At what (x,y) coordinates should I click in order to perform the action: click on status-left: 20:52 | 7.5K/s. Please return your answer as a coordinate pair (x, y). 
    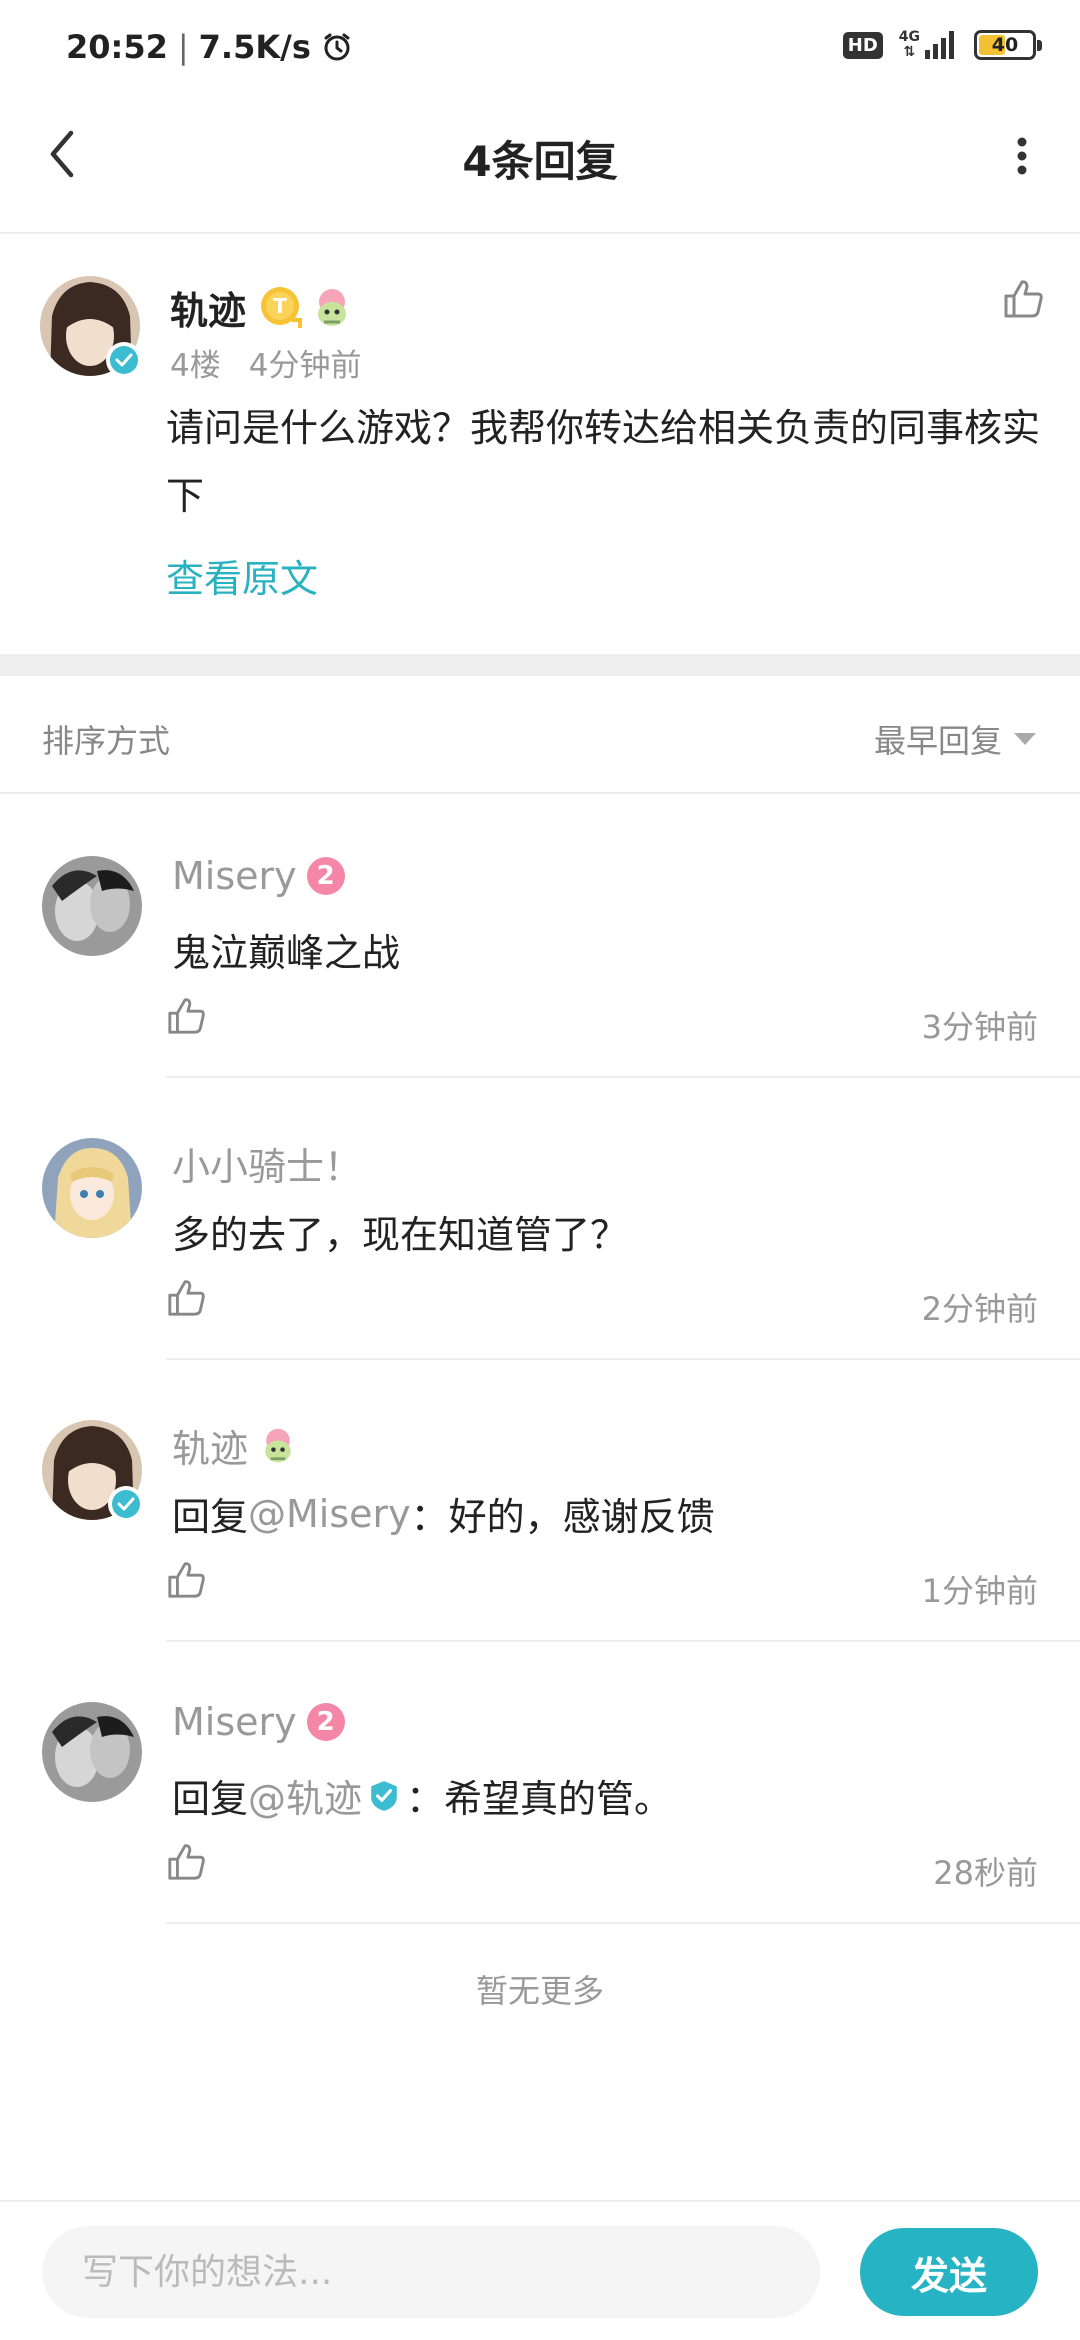
    Looking at the image, I should click on (209, 47).